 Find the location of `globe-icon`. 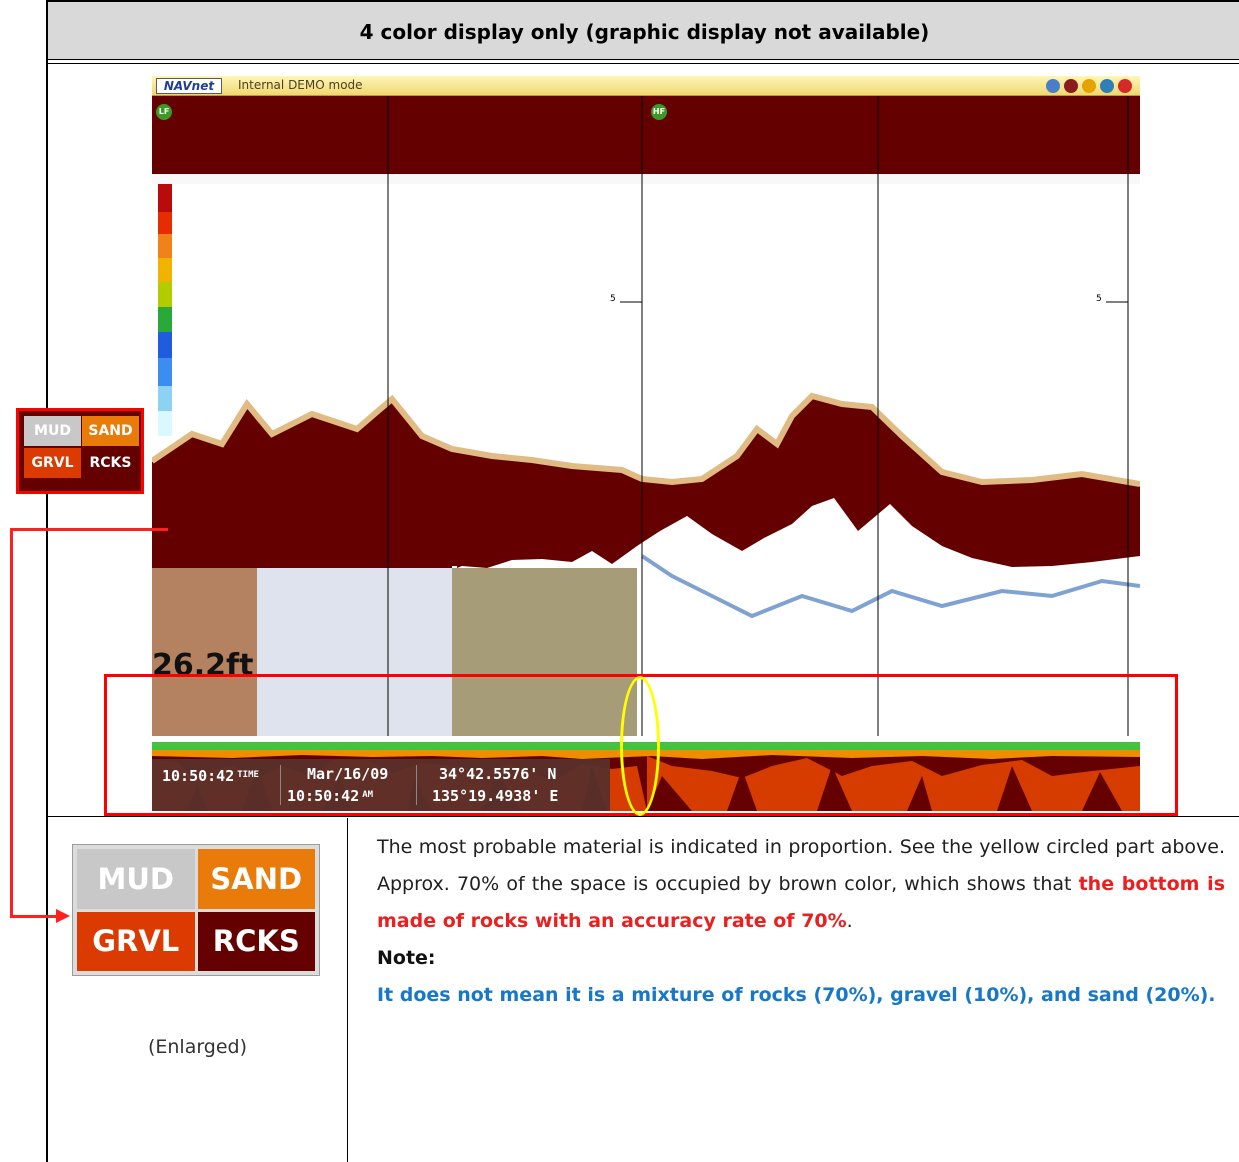

globe-icon is located at coordinates (1053, 86).